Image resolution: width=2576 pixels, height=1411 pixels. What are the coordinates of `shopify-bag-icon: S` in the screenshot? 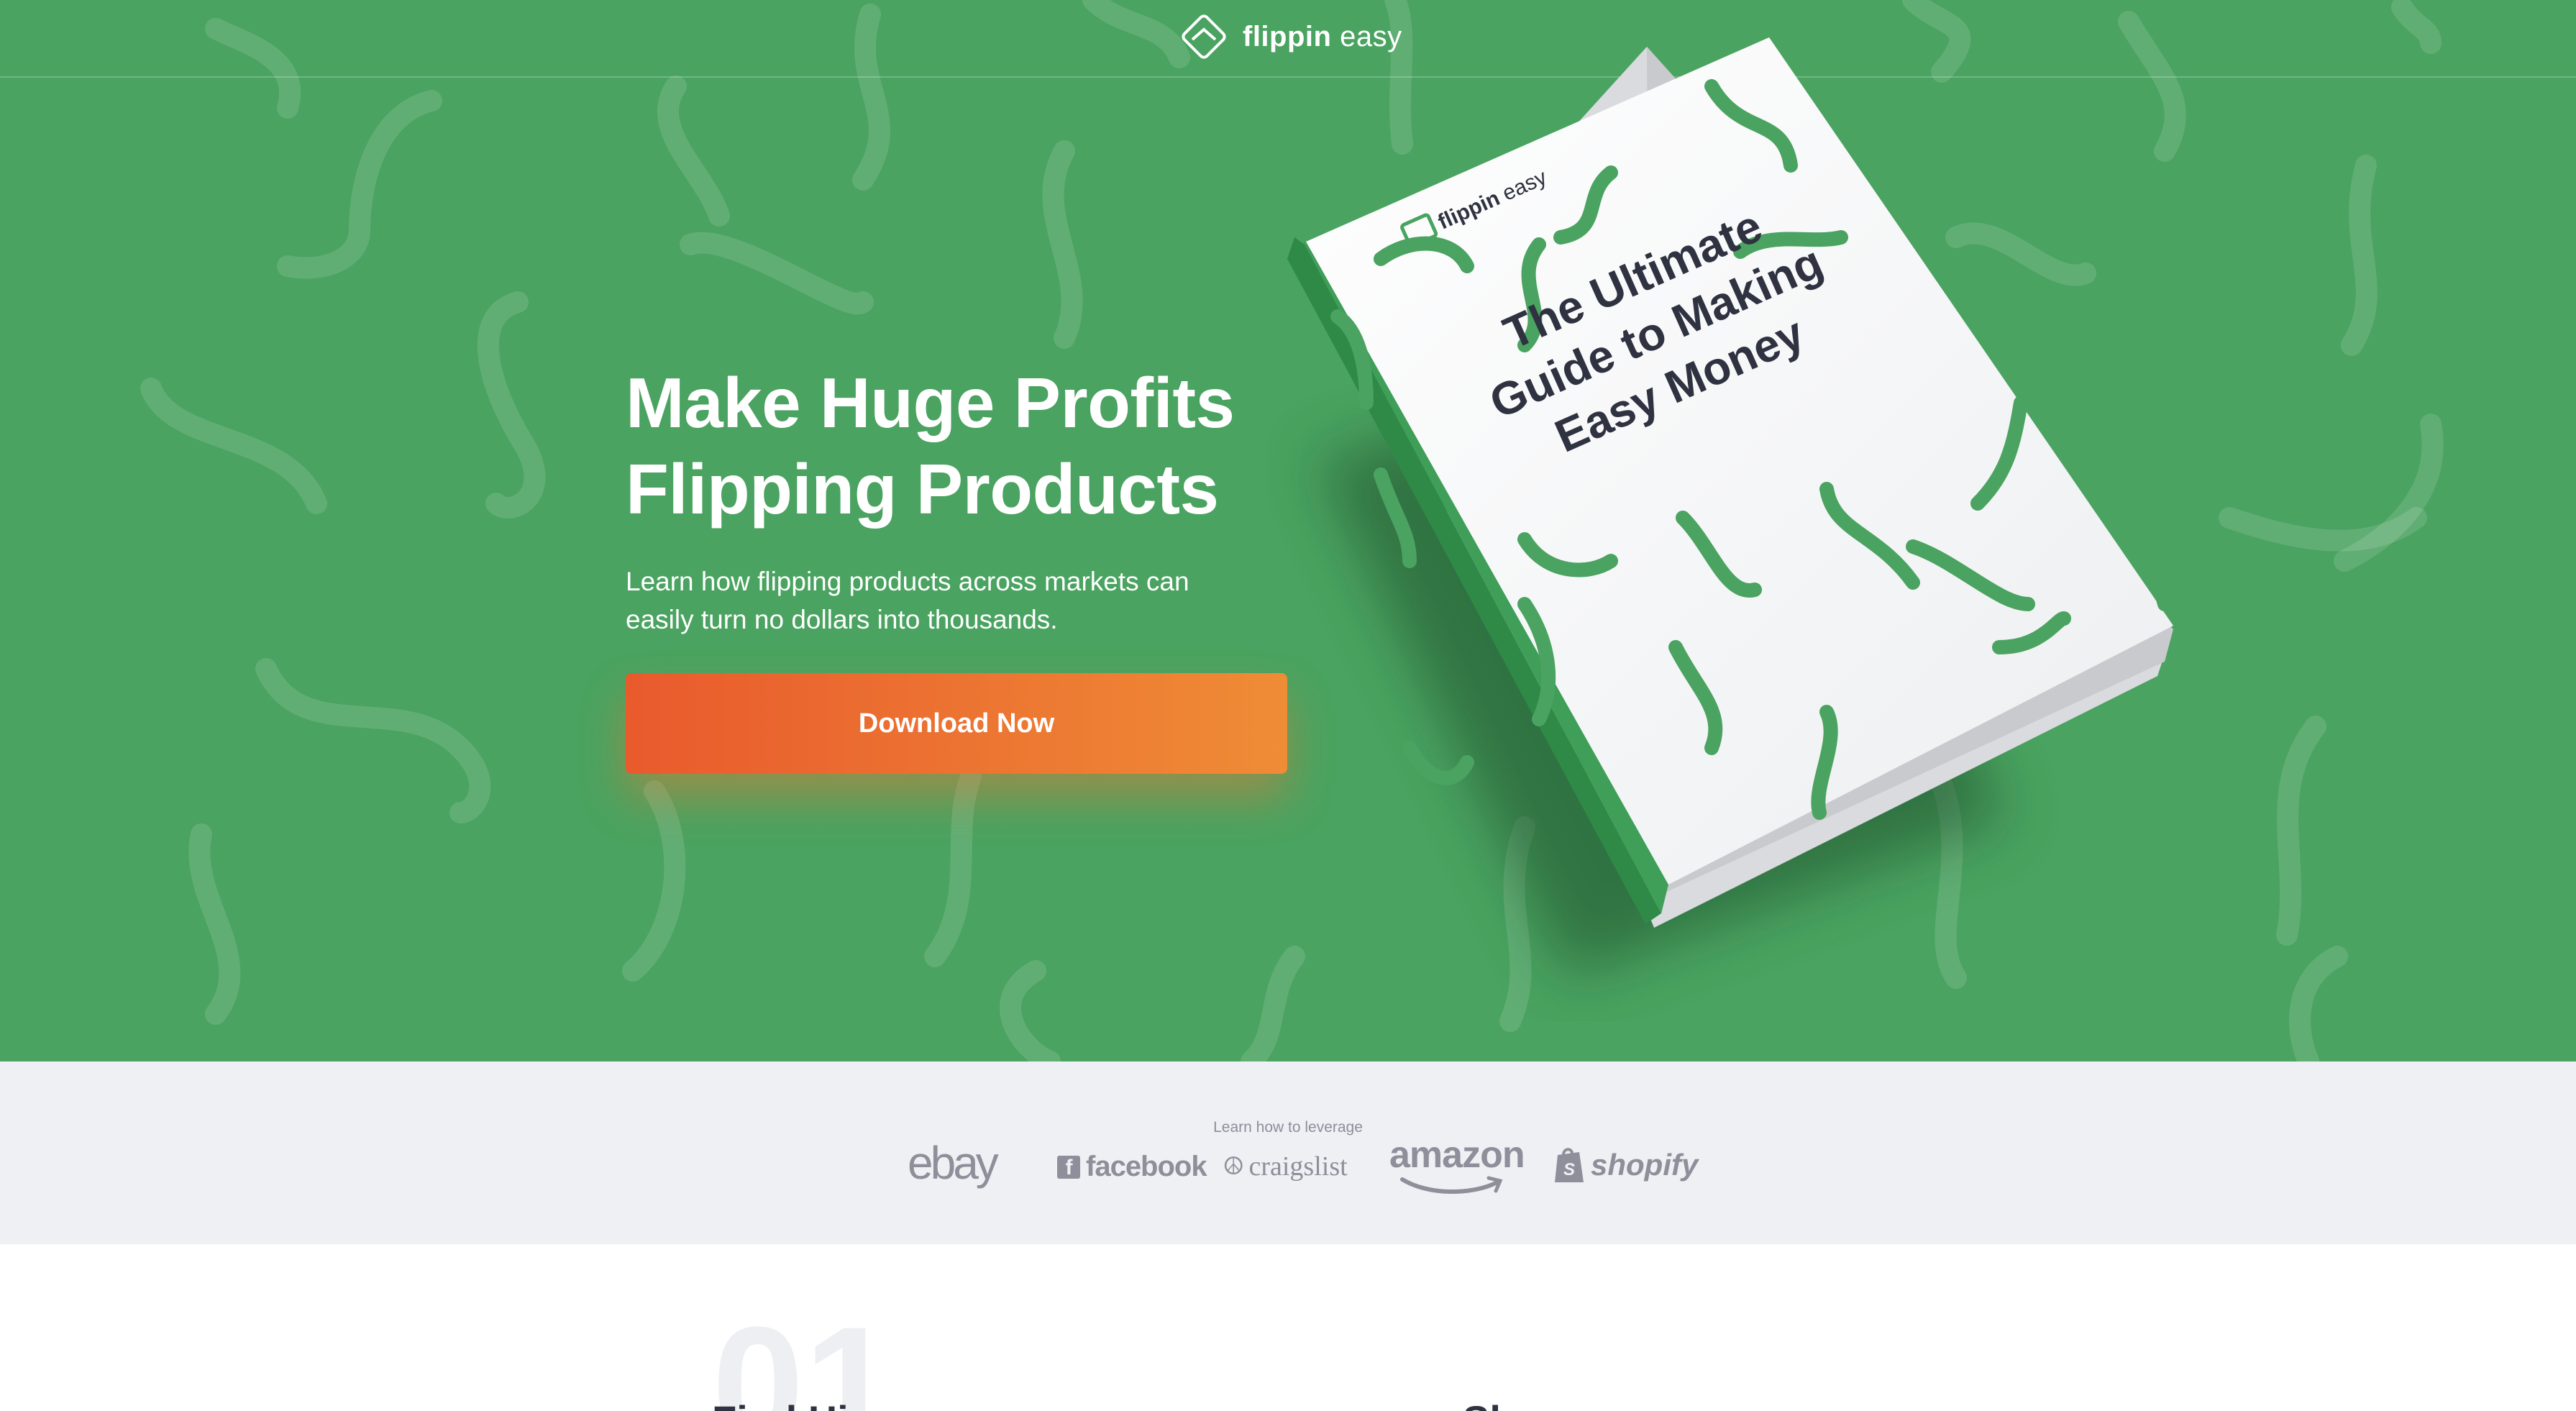 It's located at (1569, 1165).